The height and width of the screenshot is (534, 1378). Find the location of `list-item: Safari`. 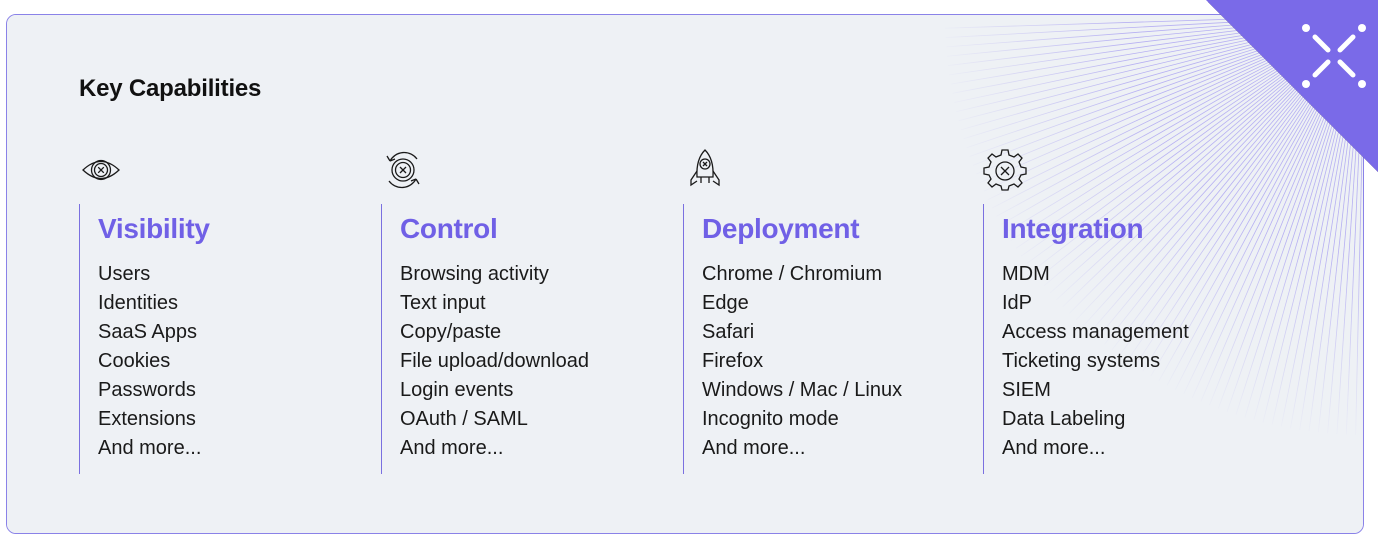

list-item: Safari is located at coordinates (728, 332).